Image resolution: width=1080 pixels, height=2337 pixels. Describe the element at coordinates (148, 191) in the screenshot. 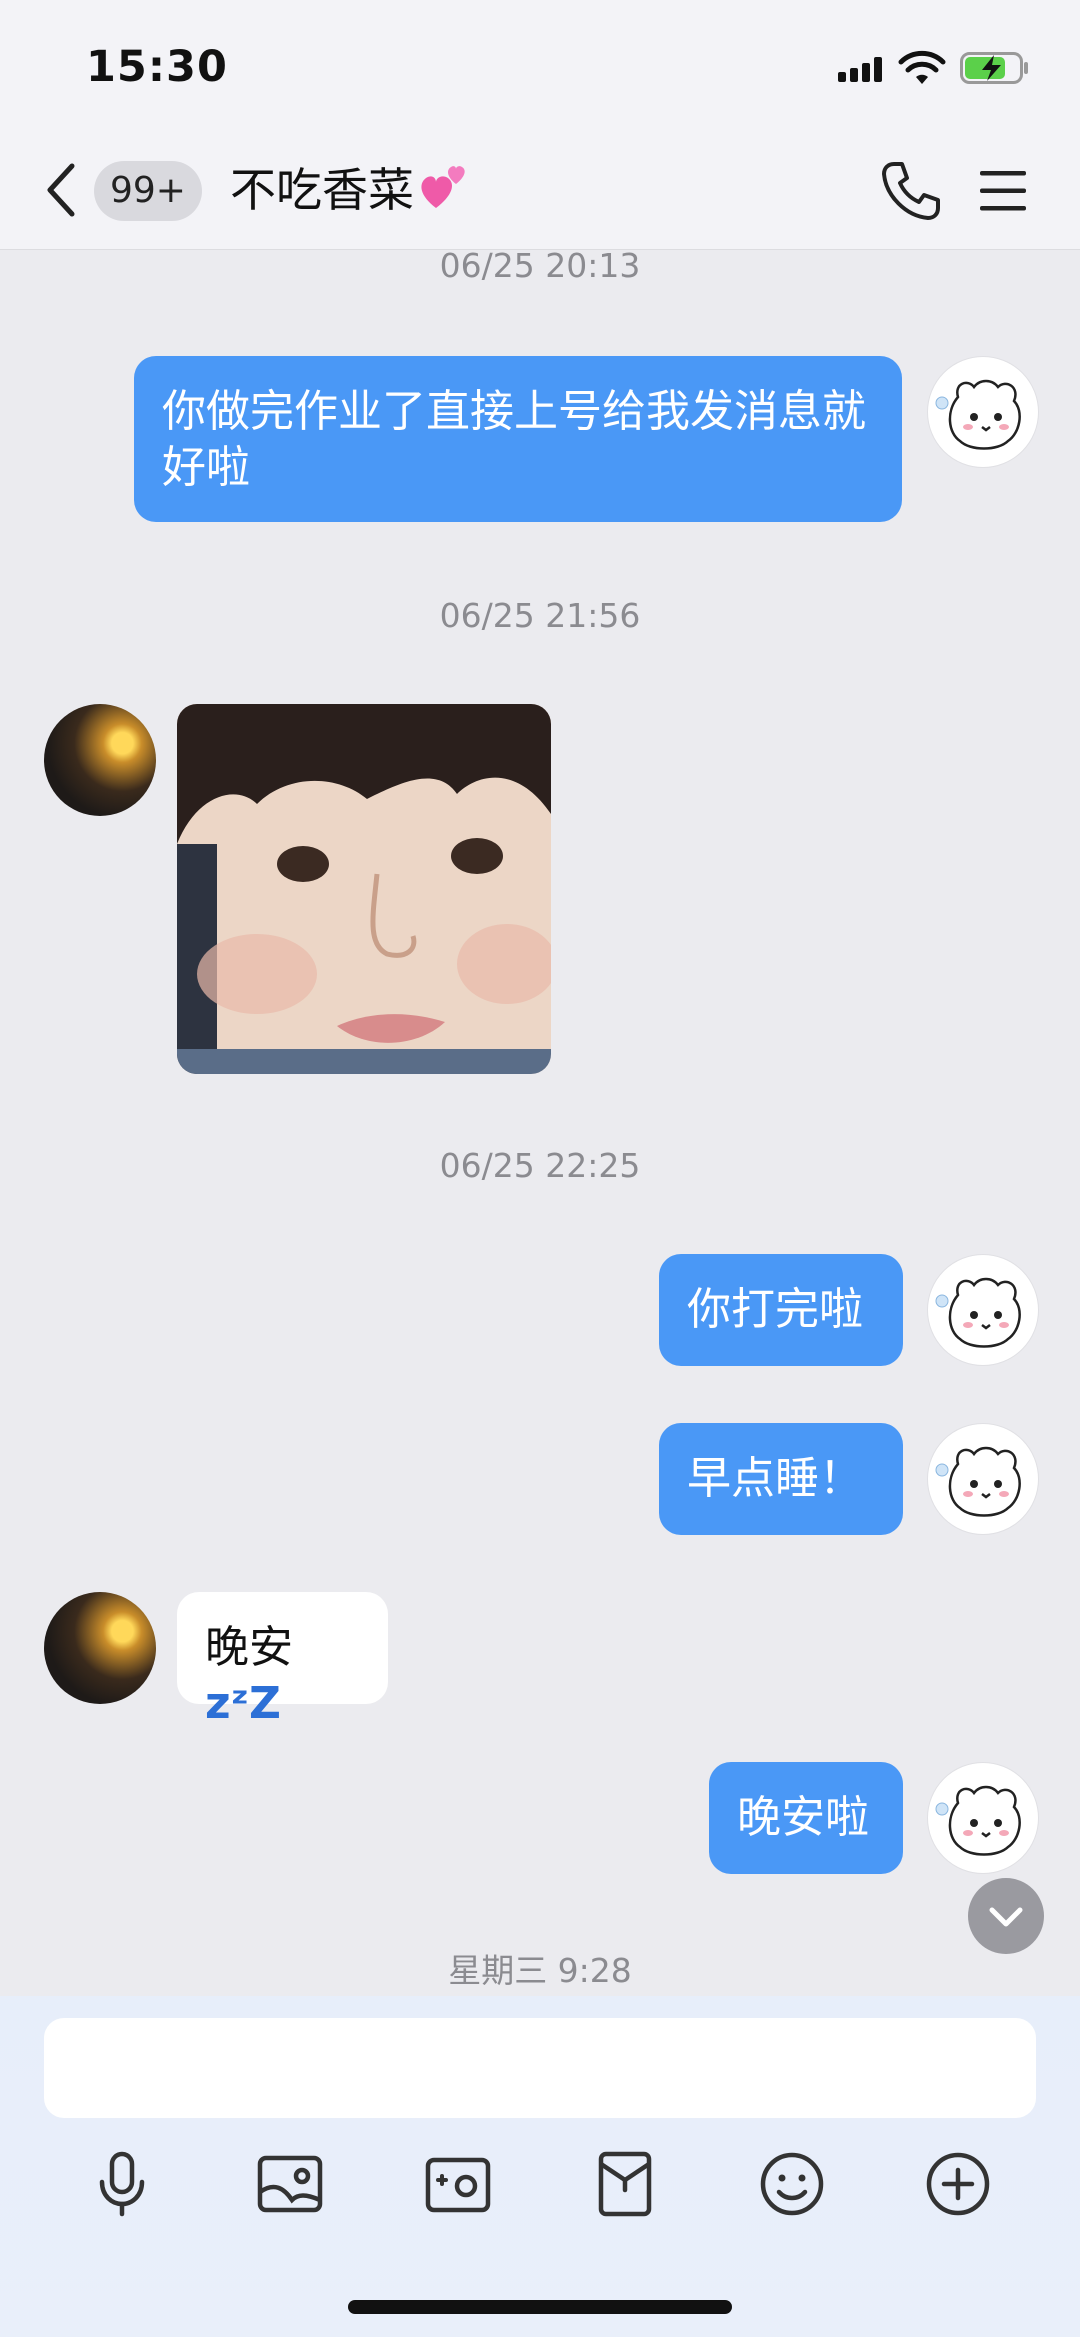

I see `unread-count-badge: 99+` at that location.